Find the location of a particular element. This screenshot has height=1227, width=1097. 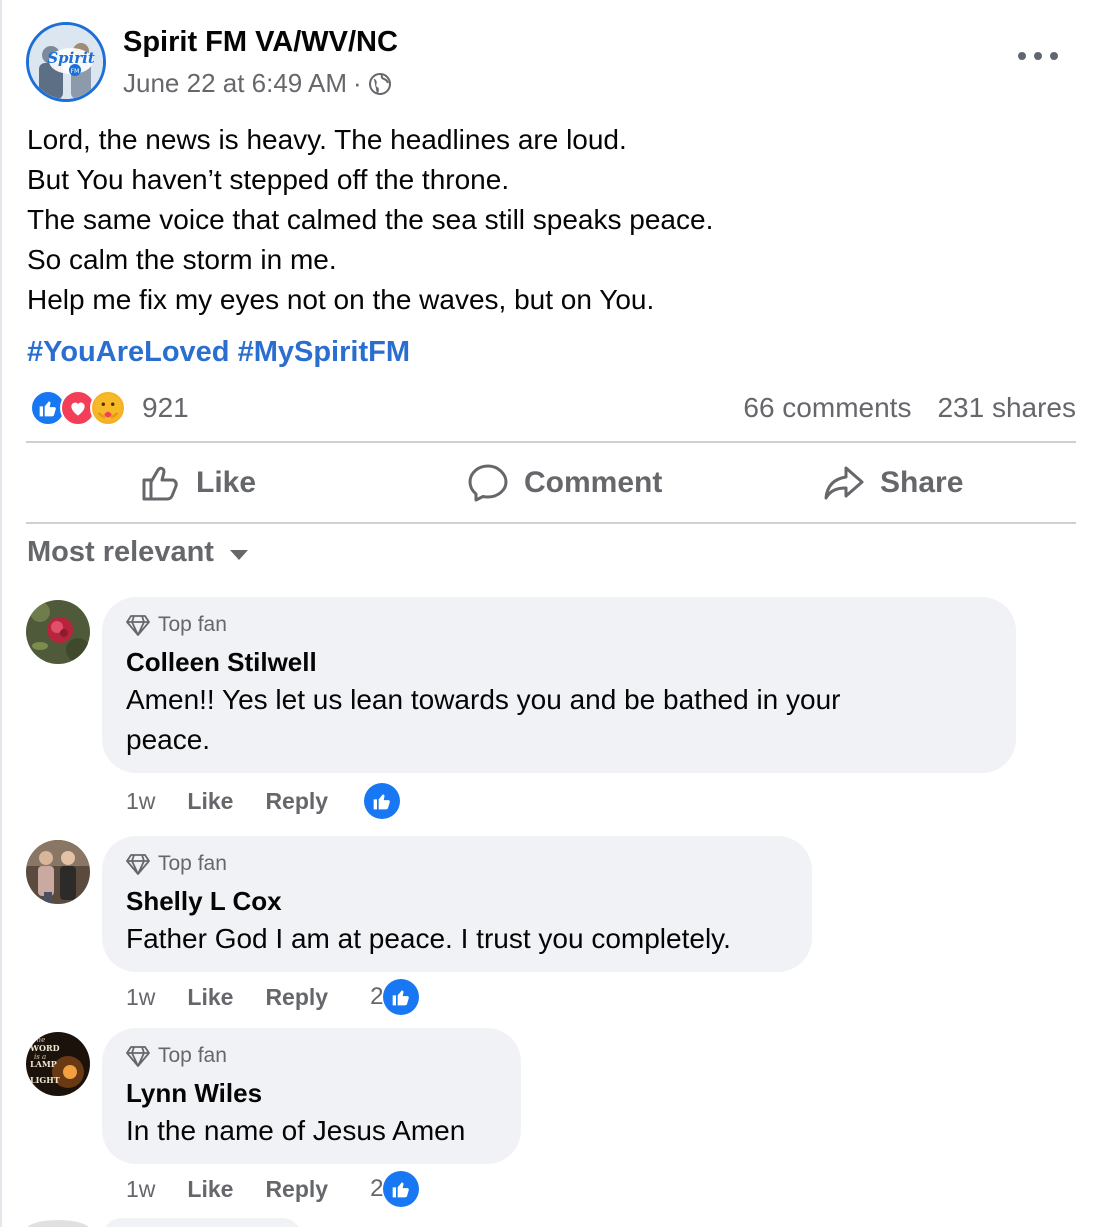

comment-text: In the name of Jesus Amen is located at coordinates (311, 1131).